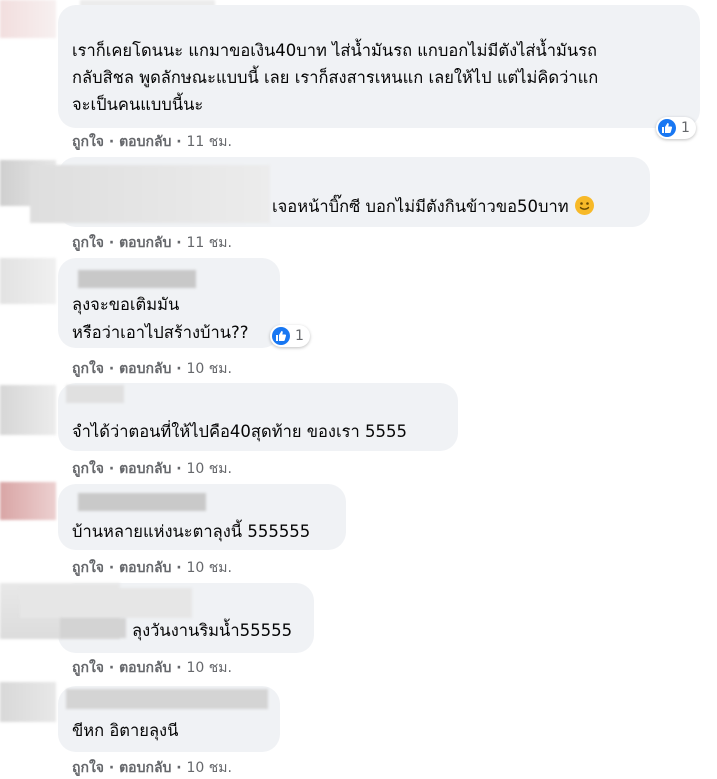 Image resolution: width=717 pixels, height=779 pixels. Describe the element at coordinates (138, 104) in the screenshot. I see `comment-text: จะเป็นคนแบบนี้นะ` at that location.